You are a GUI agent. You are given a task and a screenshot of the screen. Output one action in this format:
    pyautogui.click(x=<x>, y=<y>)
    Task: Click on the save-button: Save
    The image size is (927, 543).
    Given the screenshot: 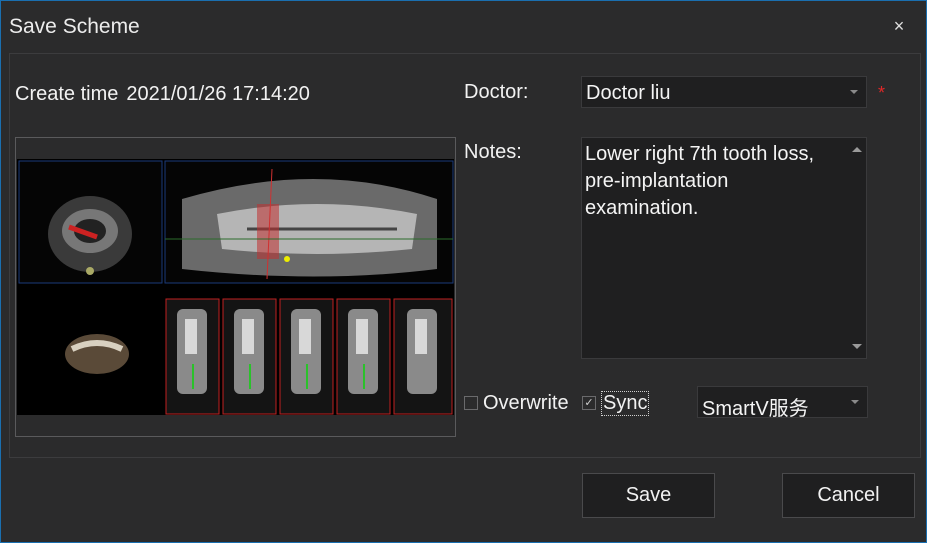 What is the action you would take?
    pyautogui.click(x=648, y=495)
    